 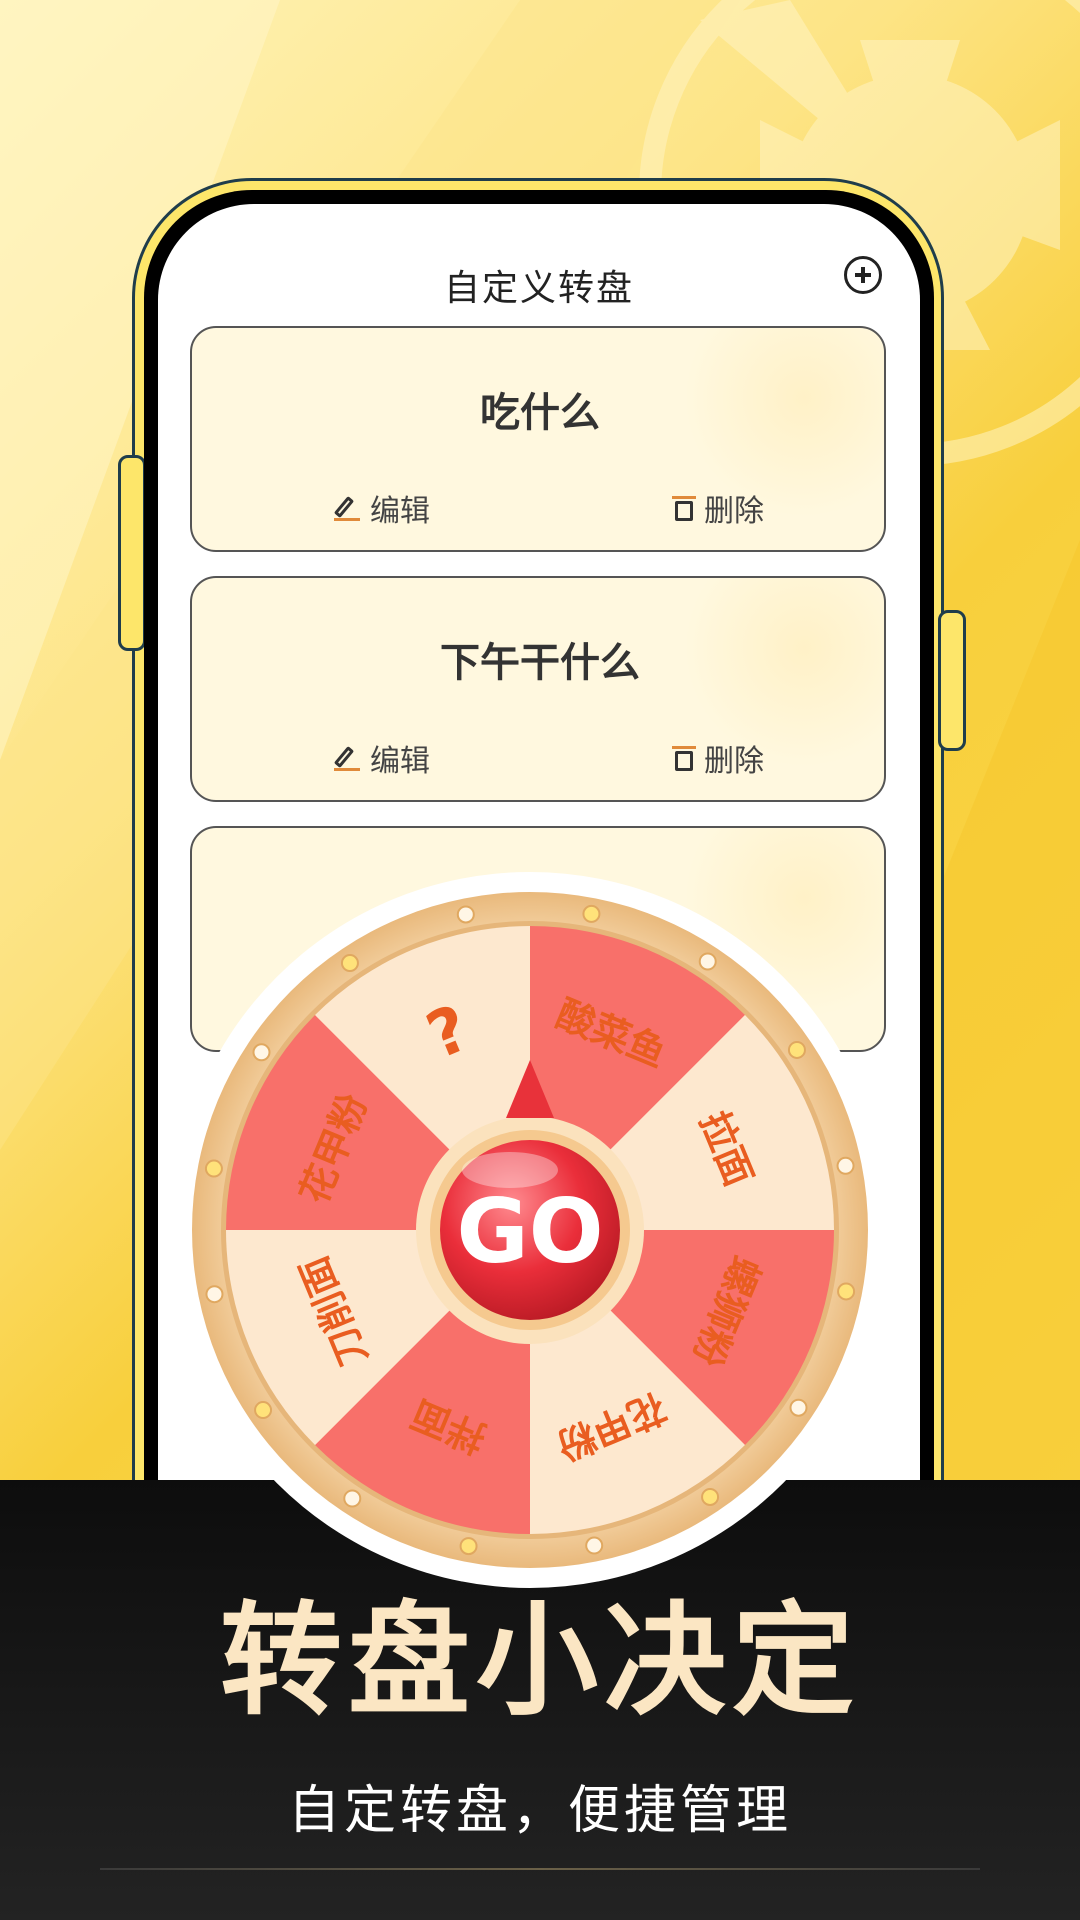 What do you see at coordinates (863, 275) in the screenshot?
I see `plus-circle-icon` at bounding box center [863, 275].